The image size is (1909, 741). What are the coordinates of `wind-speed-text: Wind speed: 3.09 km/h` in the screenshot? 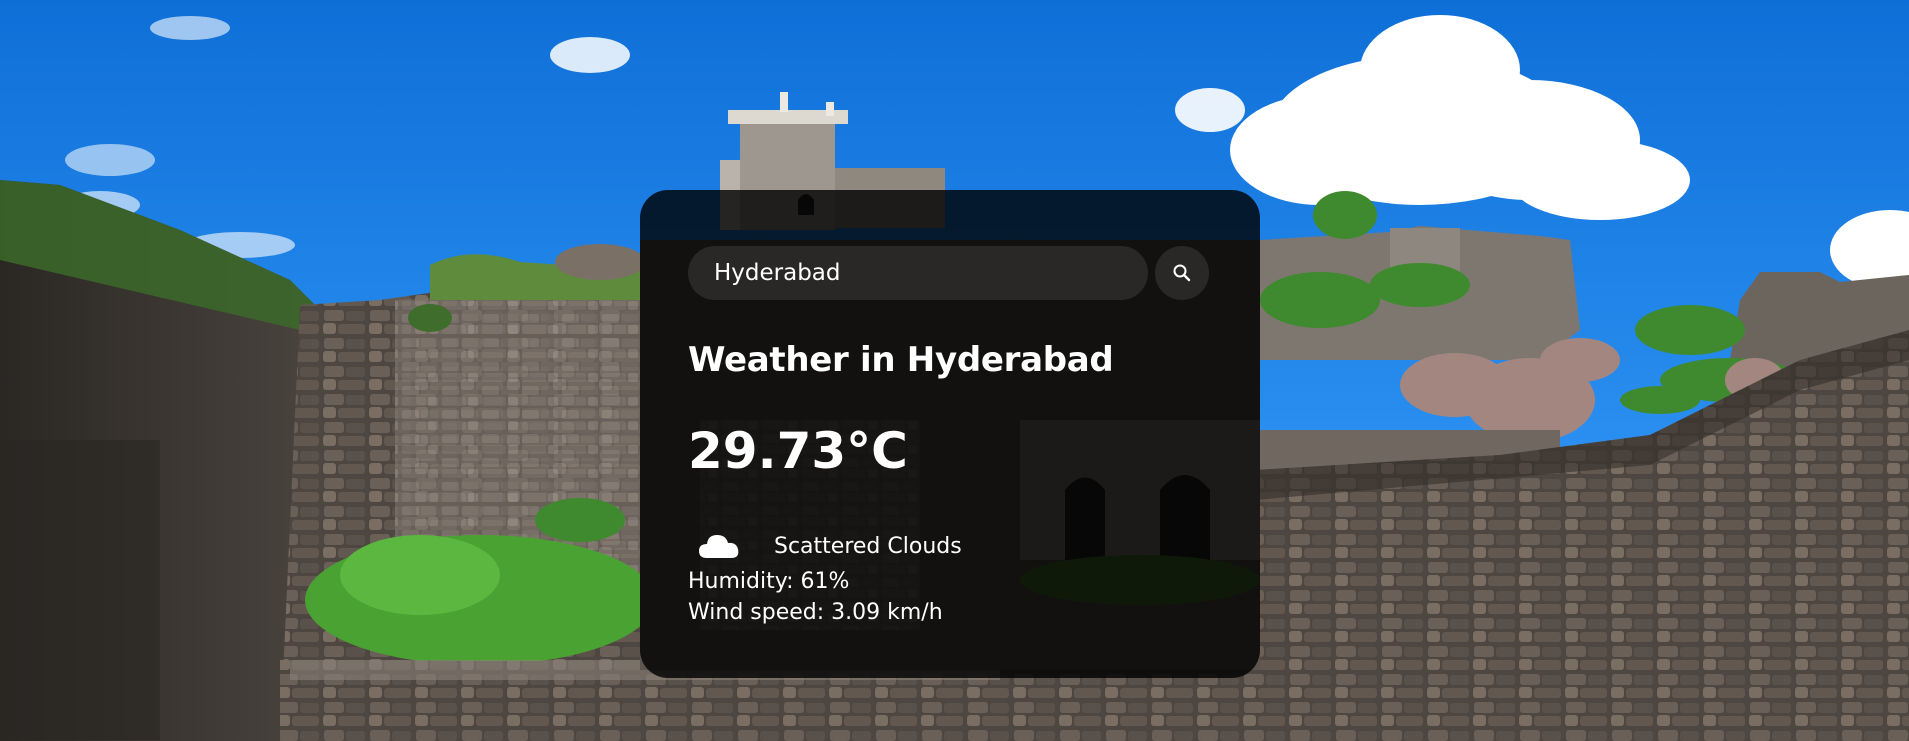 It's located at (815, 612).